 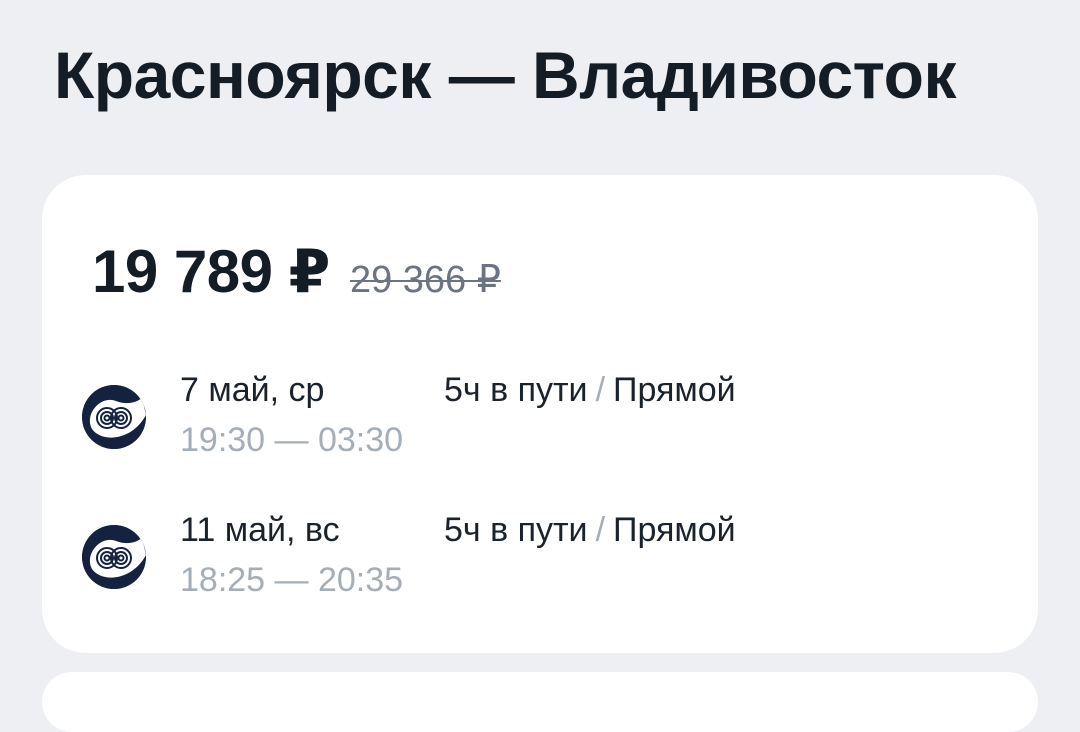 I want to click on segment-time: 18:25 — 20:35, so click(x=292, y=580).